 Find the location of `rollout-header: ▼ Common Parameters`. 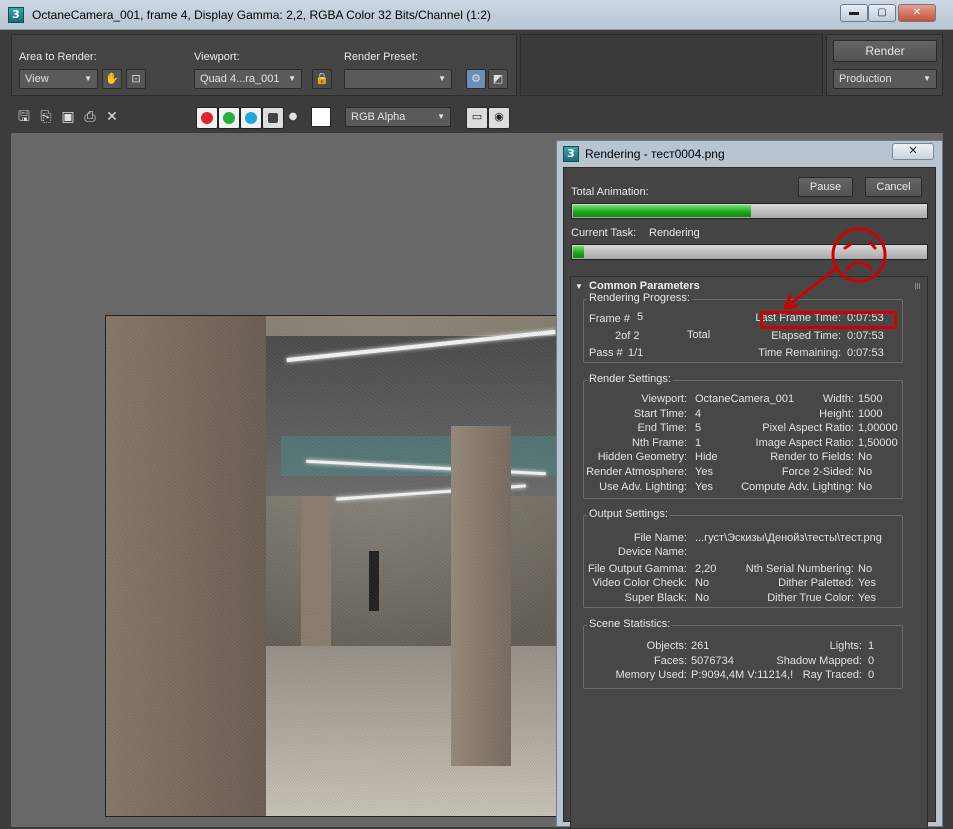

rollout-header: ▼ Common Parameters is located at coordinates (637, 286).